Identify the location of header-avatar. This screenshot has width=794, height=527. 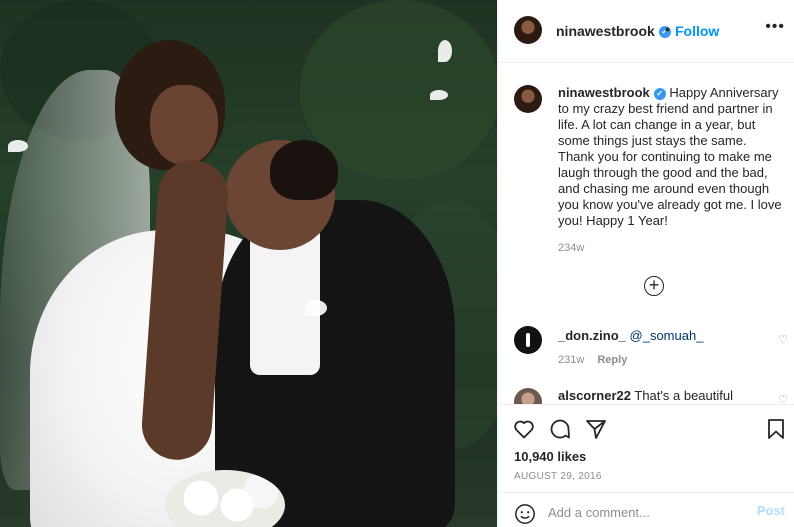
(528, 30).